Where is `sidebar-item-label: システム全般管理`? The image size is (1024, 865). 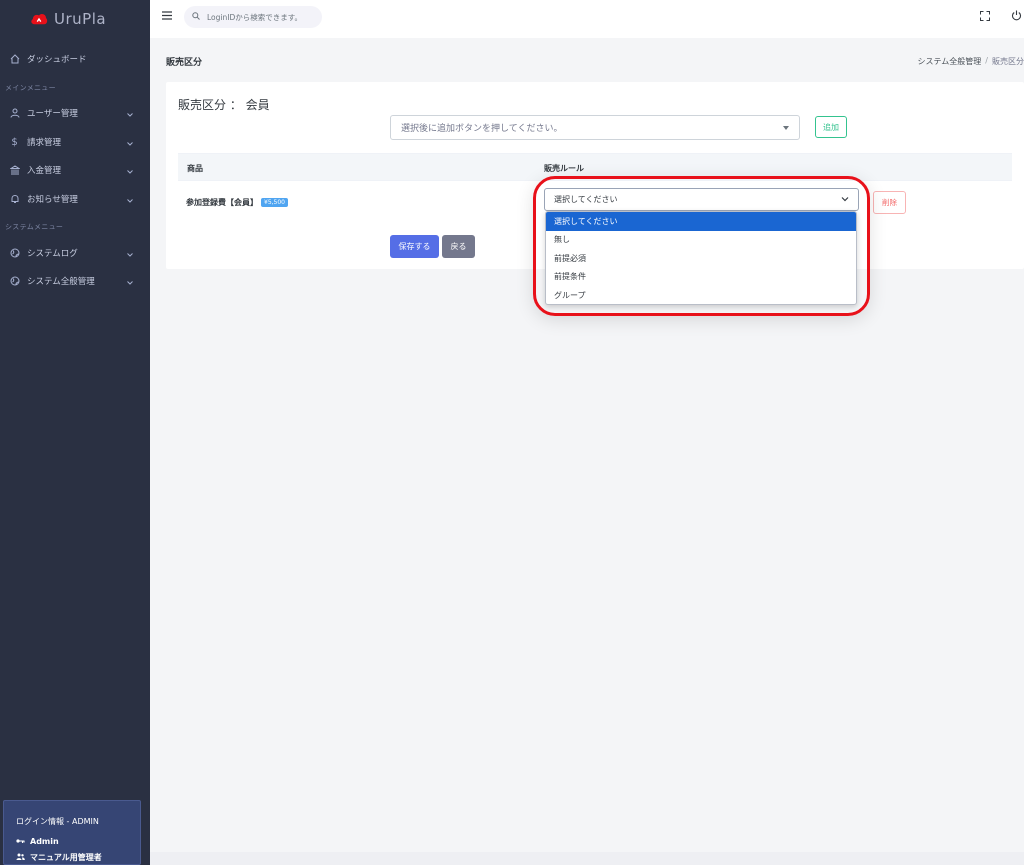 sidebar-item-label: システム全般管理 is located at coordinates (61, 282).